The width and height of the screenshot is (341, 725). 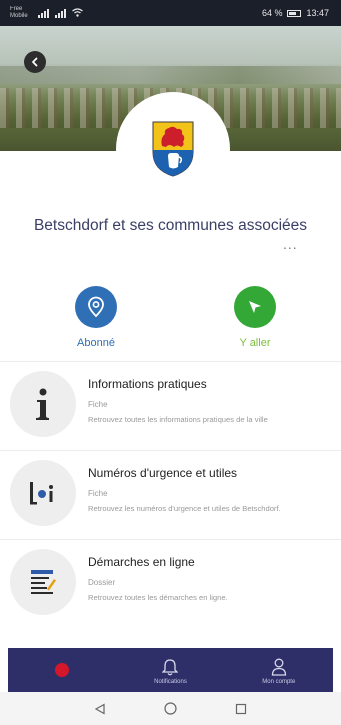 I want to click on home-dot-icon, so click(x=62, y=669).